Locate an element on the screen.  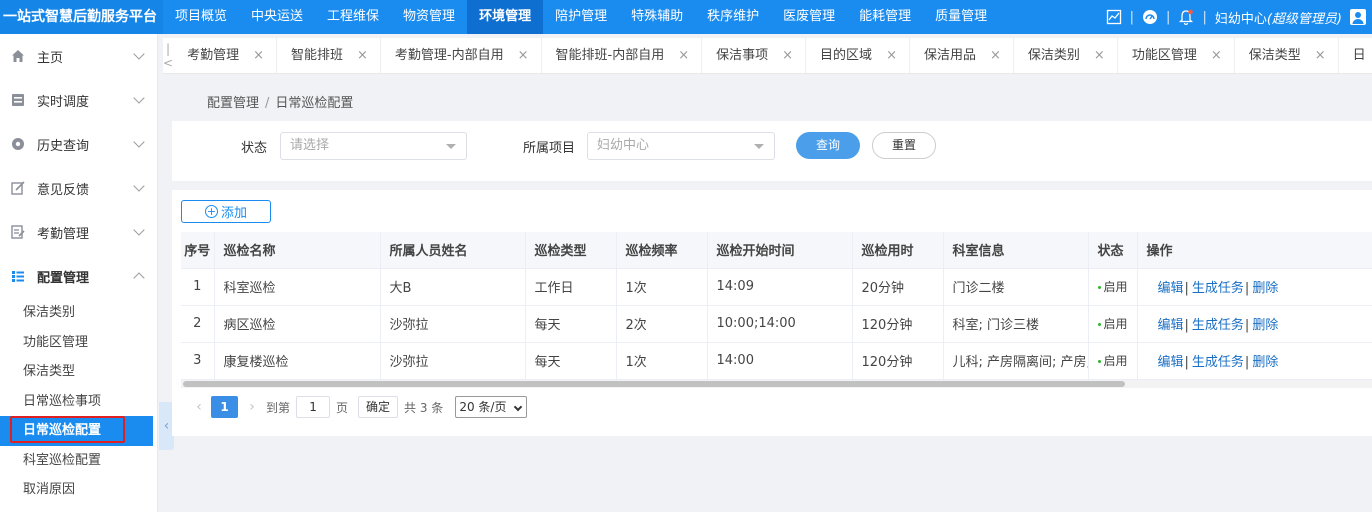
sidebar-menu-item: 考勤管理 is located at coordinates (78, 232).